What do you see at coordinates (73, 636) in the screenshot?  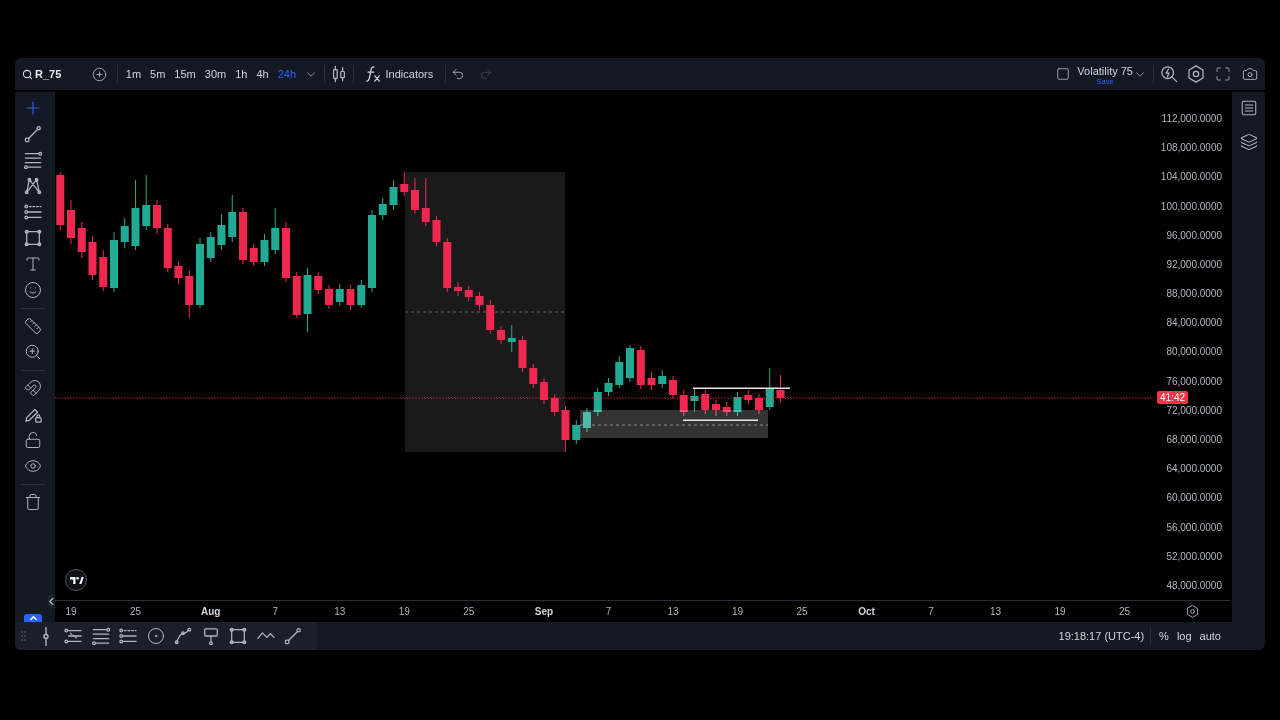 I see `lines-with-nodes-icon` at bounding box center [73, 636].